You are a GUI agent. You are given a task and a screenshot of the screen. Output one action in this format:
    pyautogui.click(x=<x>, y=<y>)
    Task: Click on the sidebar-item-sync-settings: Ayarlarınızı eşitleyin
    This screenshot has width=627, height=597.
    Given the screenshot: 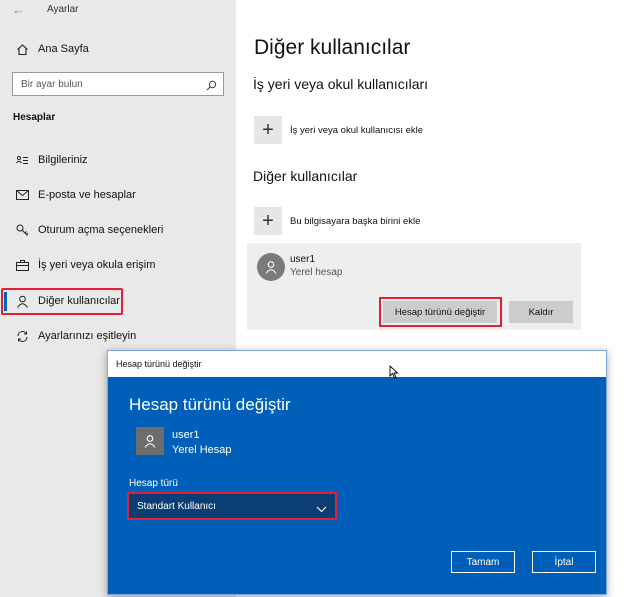 What is the action you would take?
    pyautogui.click(x=118, y=336)
    